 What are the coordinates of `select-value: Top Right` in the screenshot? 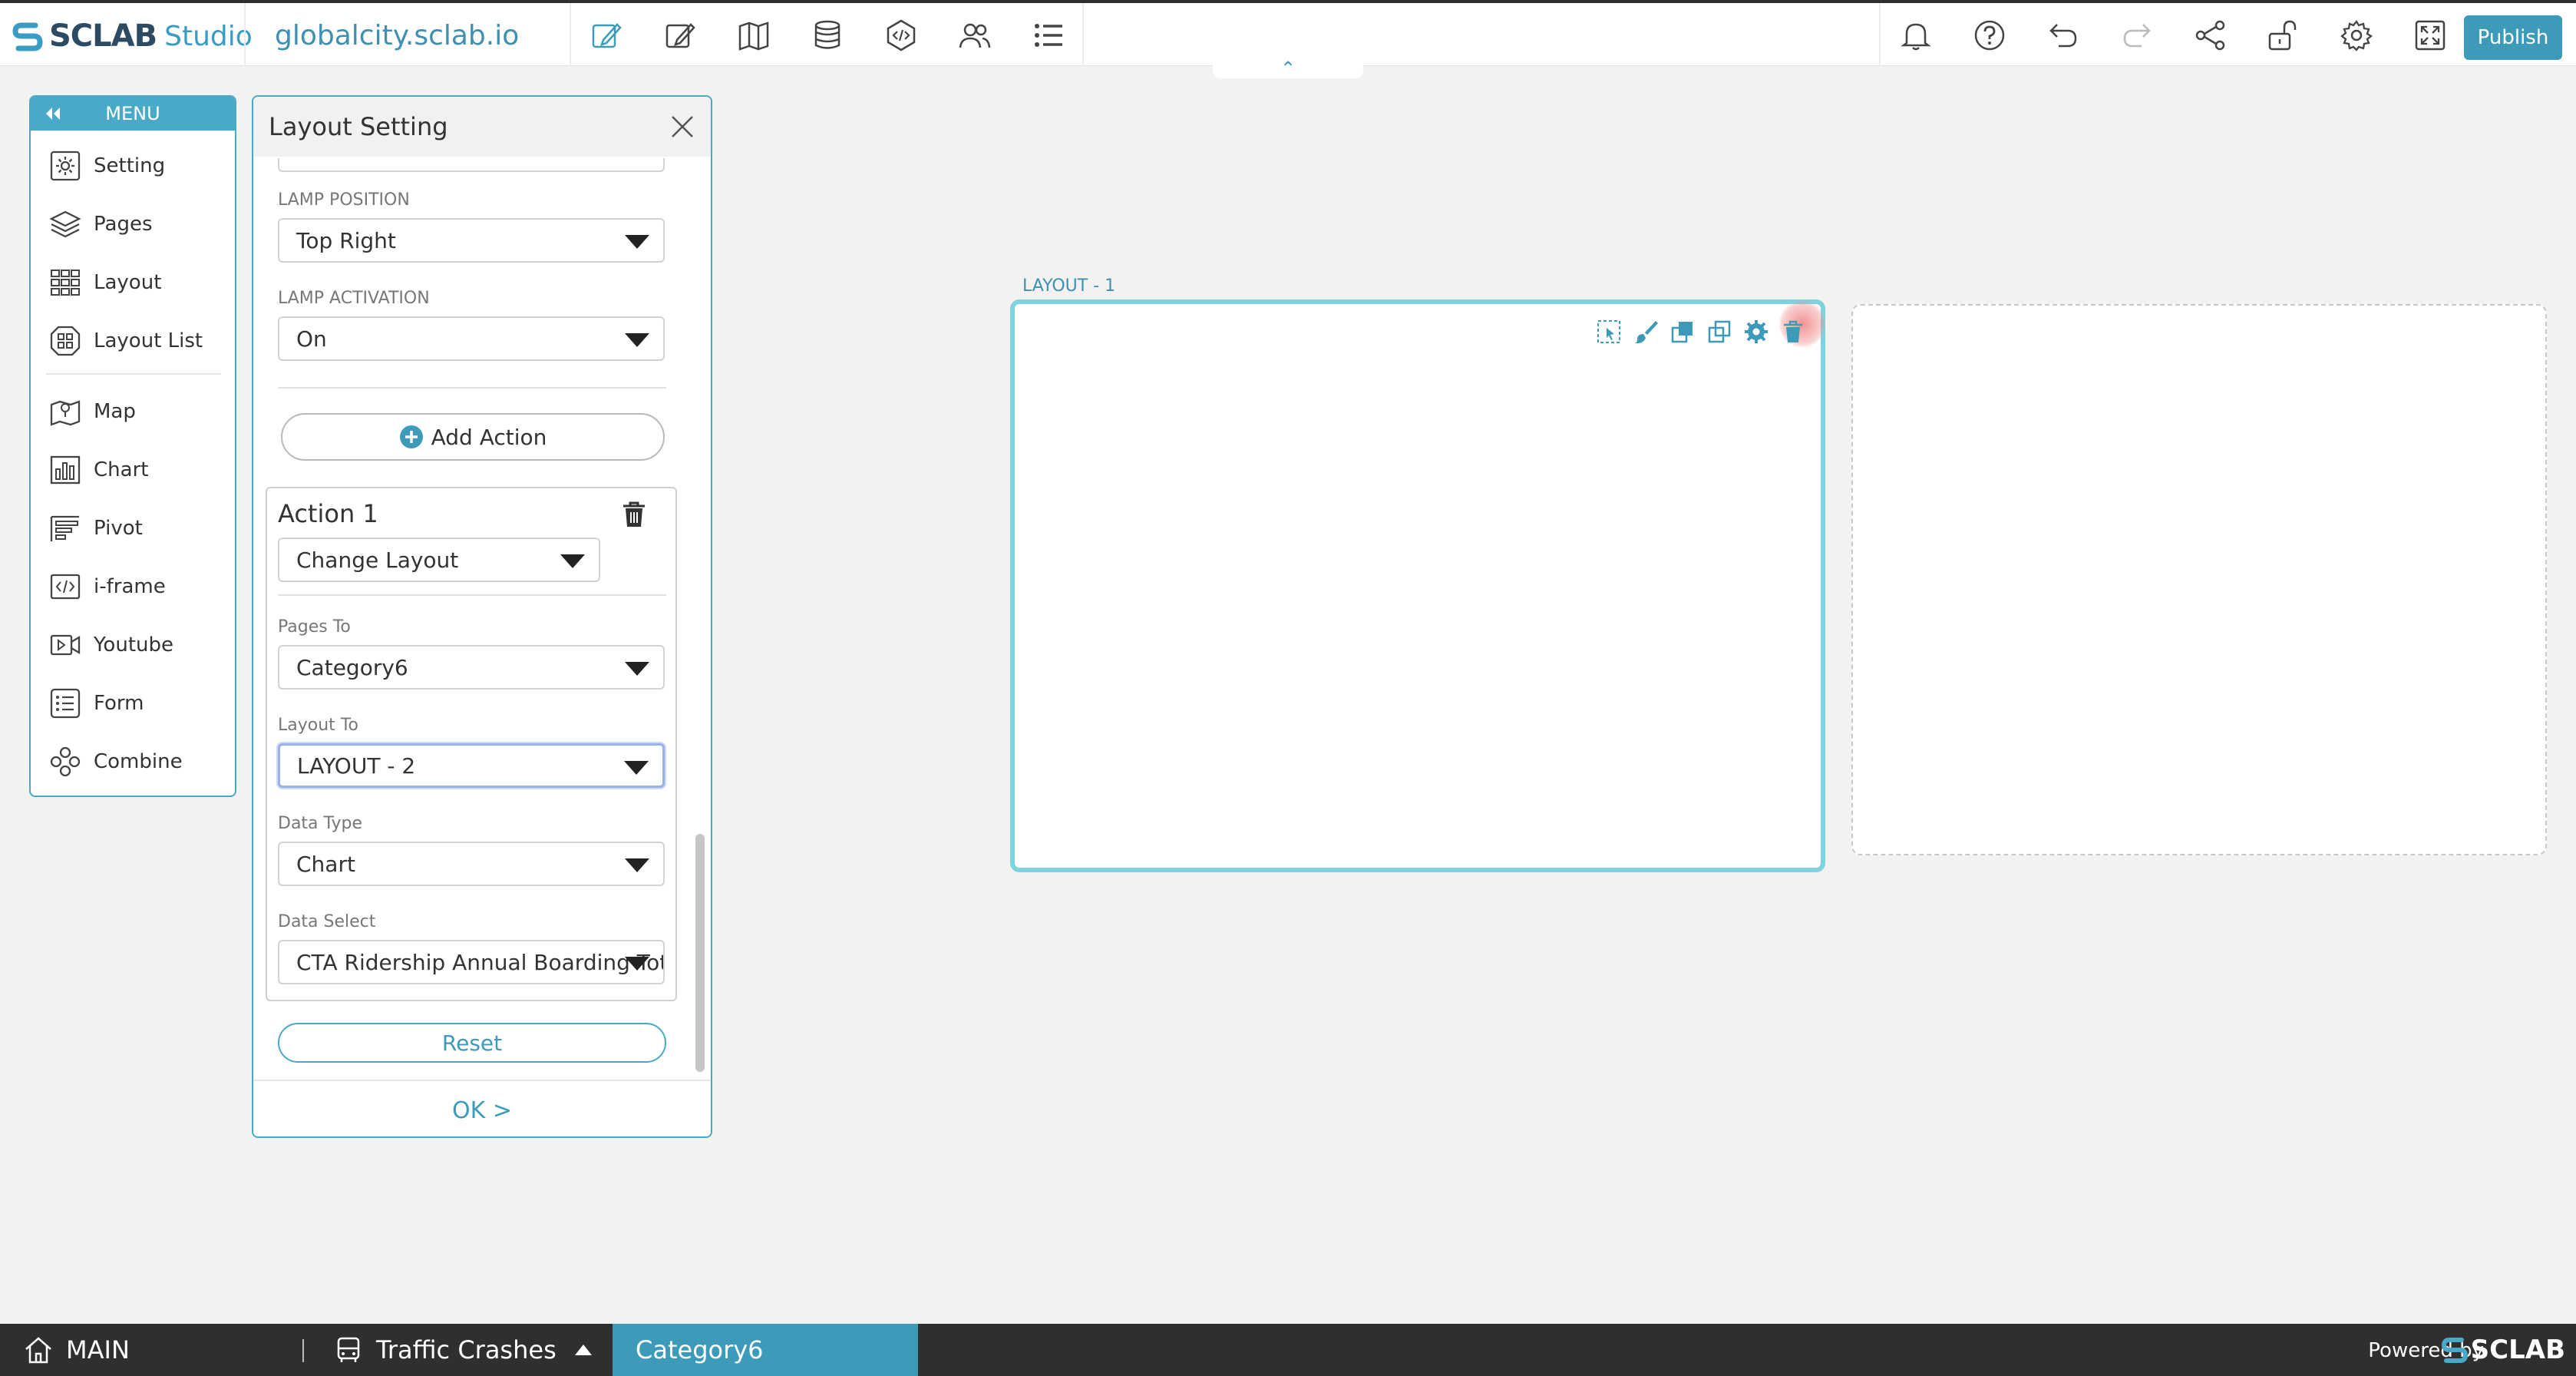 It's located at (346, 240).